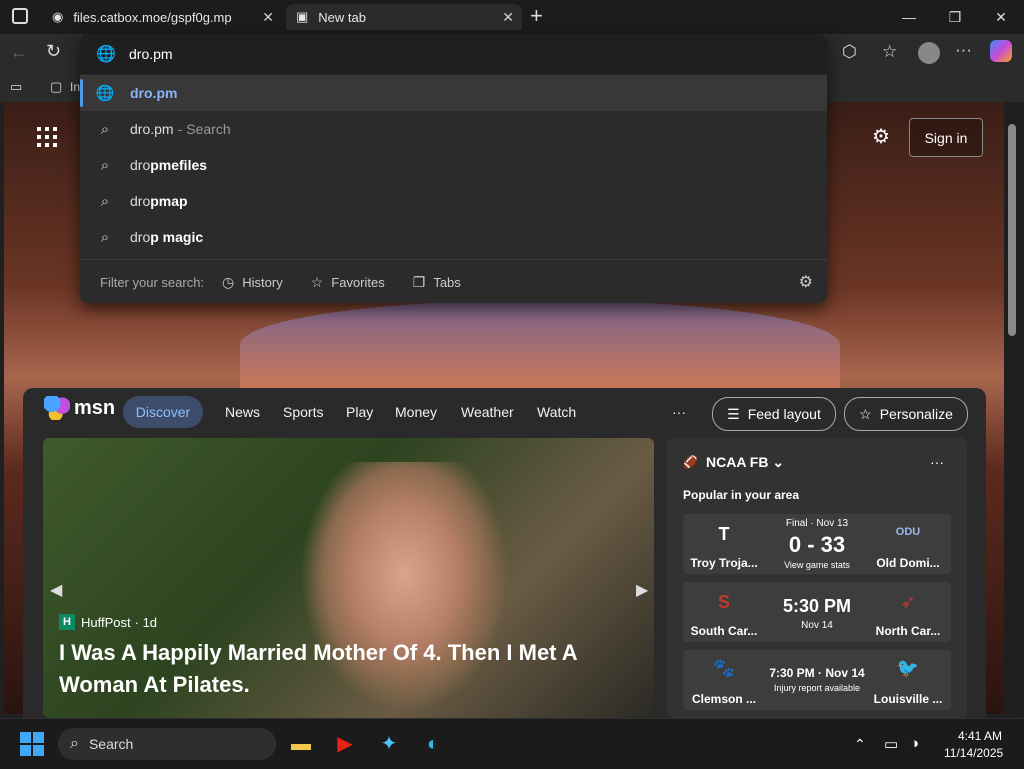 The image size is (1024, 769). What do you see at coordinates (745, 462) in the screenshot?
I see `league-selector: NCAA FB ⌄` at bounding box center [745, 462].